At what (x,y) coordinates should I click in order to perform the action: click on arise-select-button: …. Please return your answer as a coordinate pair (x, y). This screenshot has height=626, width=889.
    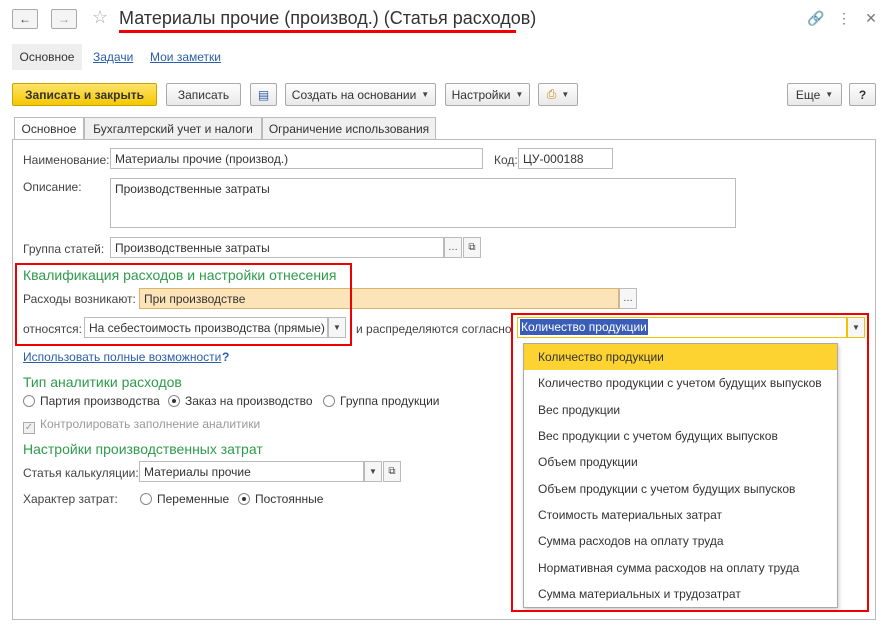
    Looking at the image, I should click on (628, 298).